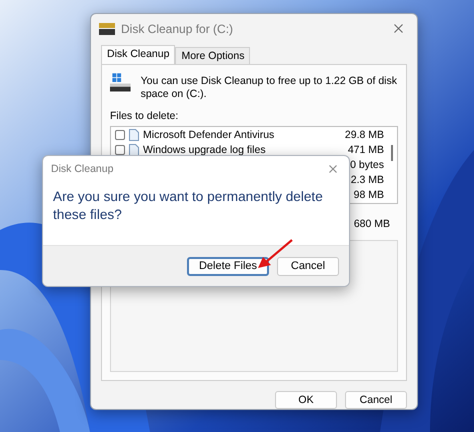 This screenshot has width=474, height=432. I want to click on file-size: 471 MB, so click(366, 150).